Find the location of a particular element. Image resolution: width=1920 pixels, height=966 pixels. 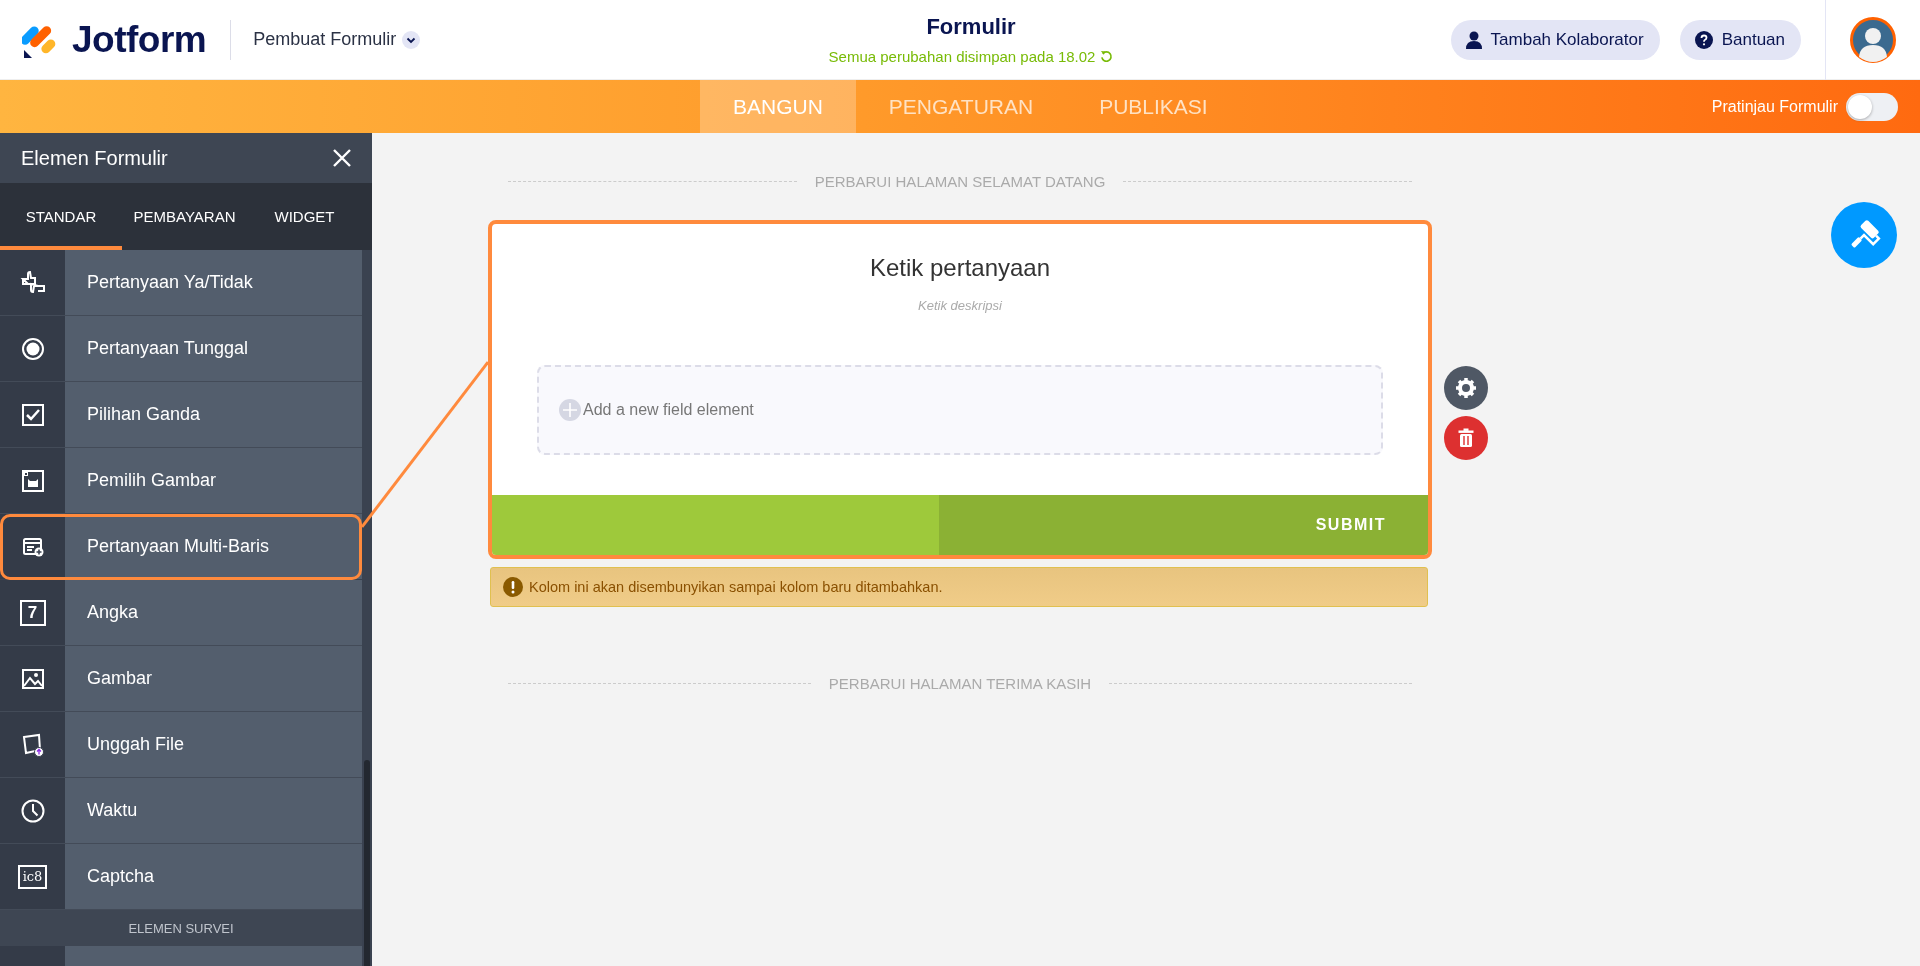

settings-icon is located at coordinates (1466, 388).